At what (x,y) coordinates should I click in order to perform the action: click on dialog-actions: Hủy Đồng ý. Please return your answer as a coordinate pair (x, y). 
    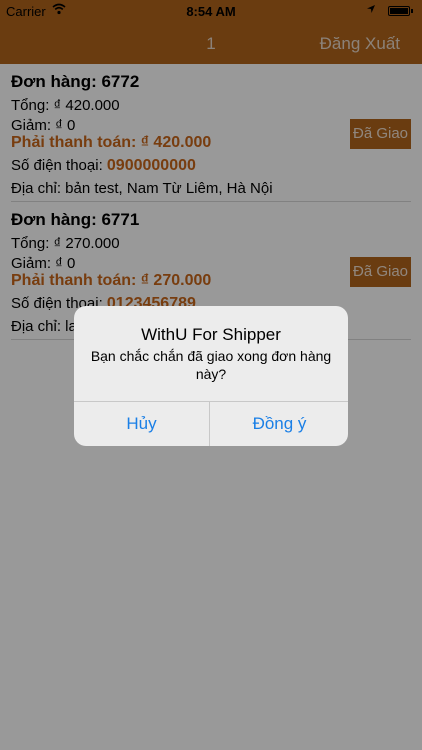
    Looking at the image, I should click on (211, 423).